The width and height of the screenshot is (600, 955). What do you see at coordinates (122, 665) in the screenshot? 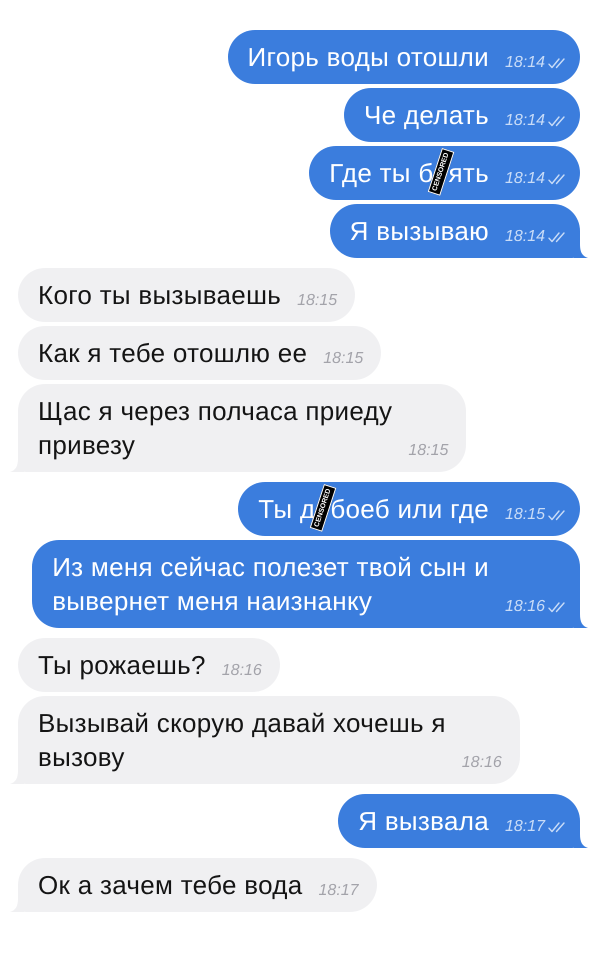
I see `message-text: Ты рожаешь?` at bounding box center [122, 665].